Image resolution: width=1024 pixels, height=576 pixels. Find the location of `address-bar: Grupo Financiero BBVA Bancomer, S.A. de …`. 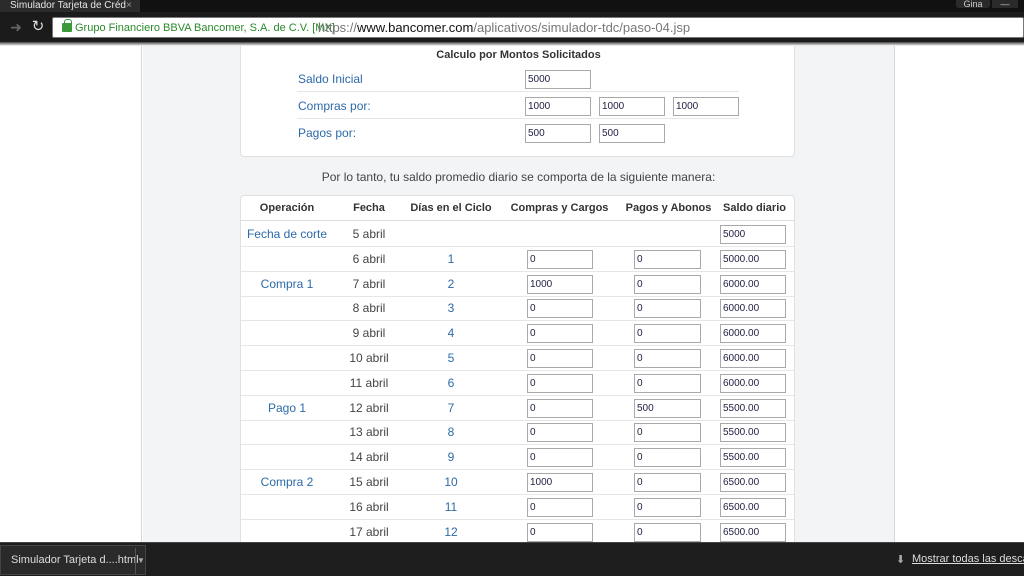

address-bar: Grupo Financiero BBVA Bancomer, S.A. de … is located at coordinates (538, 27).